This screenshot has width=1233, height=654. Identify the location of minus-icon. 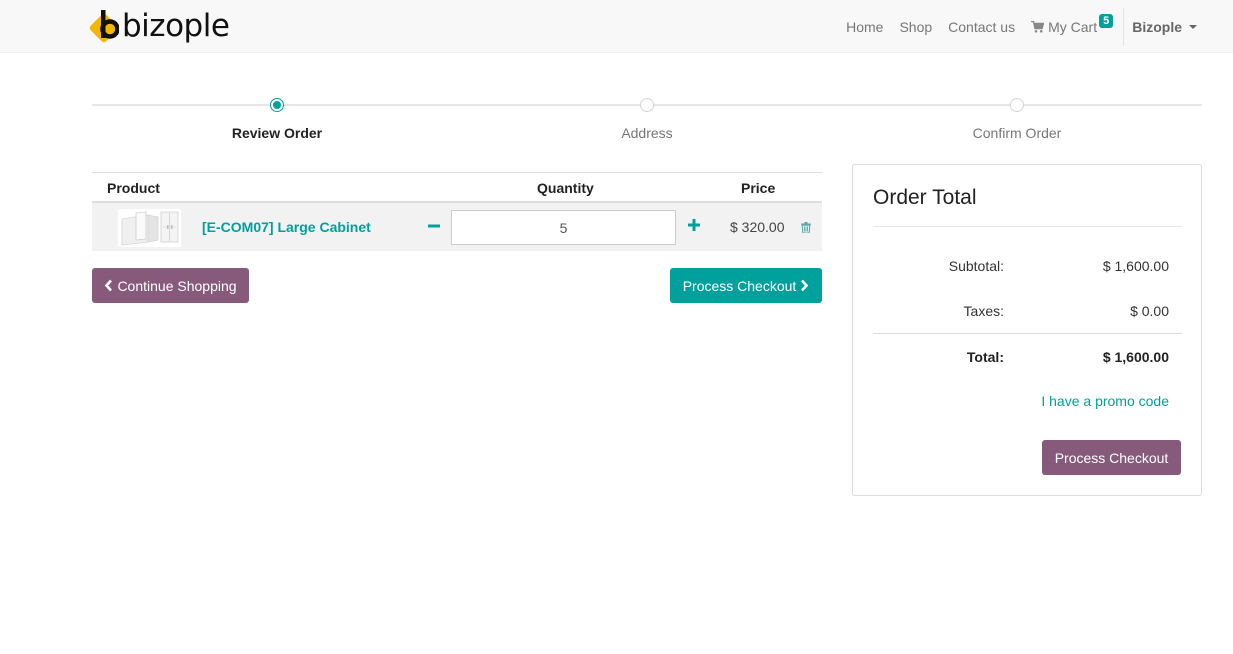
(434, 226).